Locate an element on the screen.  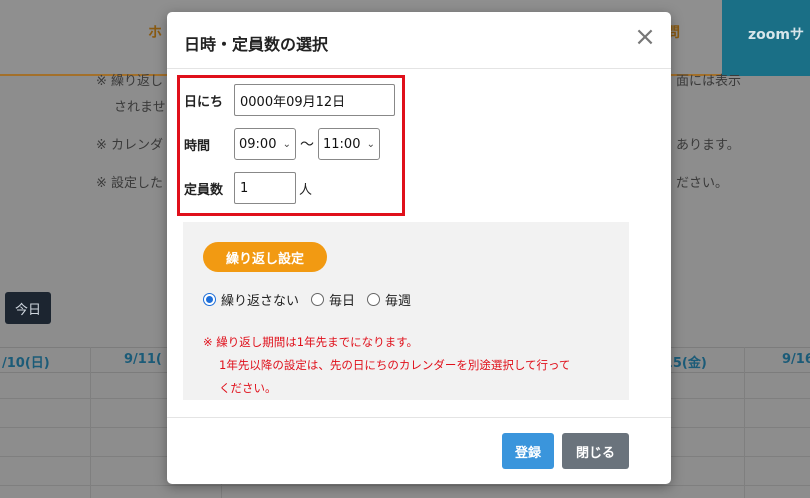
calendar-day-header: /10(日) is located at coordinates (26, 363).